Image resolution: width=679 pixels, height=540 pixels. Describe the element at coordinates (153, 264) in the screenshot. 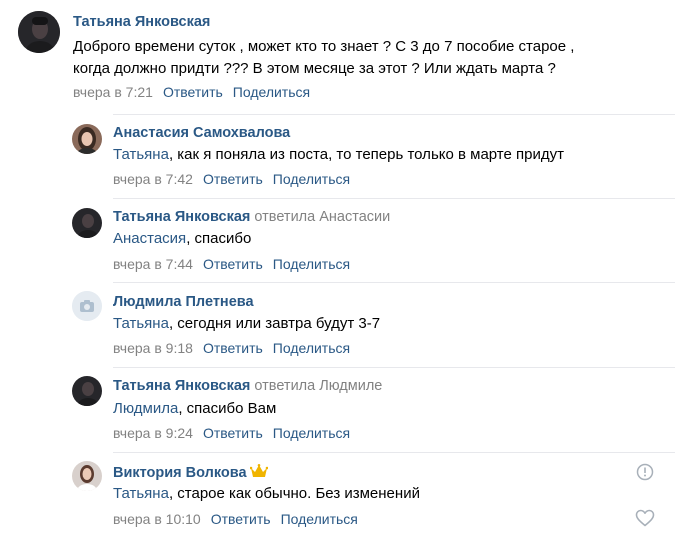

I see `comment-time: вчера в 7:44` at that location.